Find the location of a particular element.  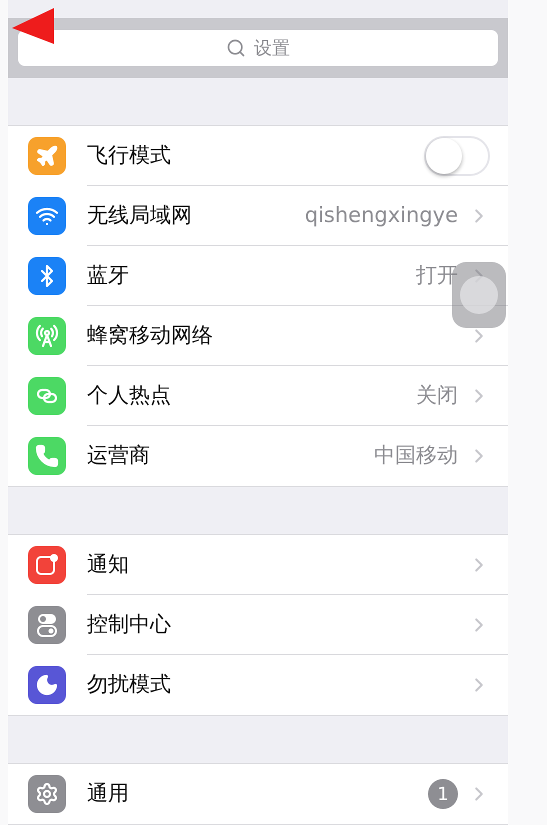

settings-icon is located at coordinates (47, 794).